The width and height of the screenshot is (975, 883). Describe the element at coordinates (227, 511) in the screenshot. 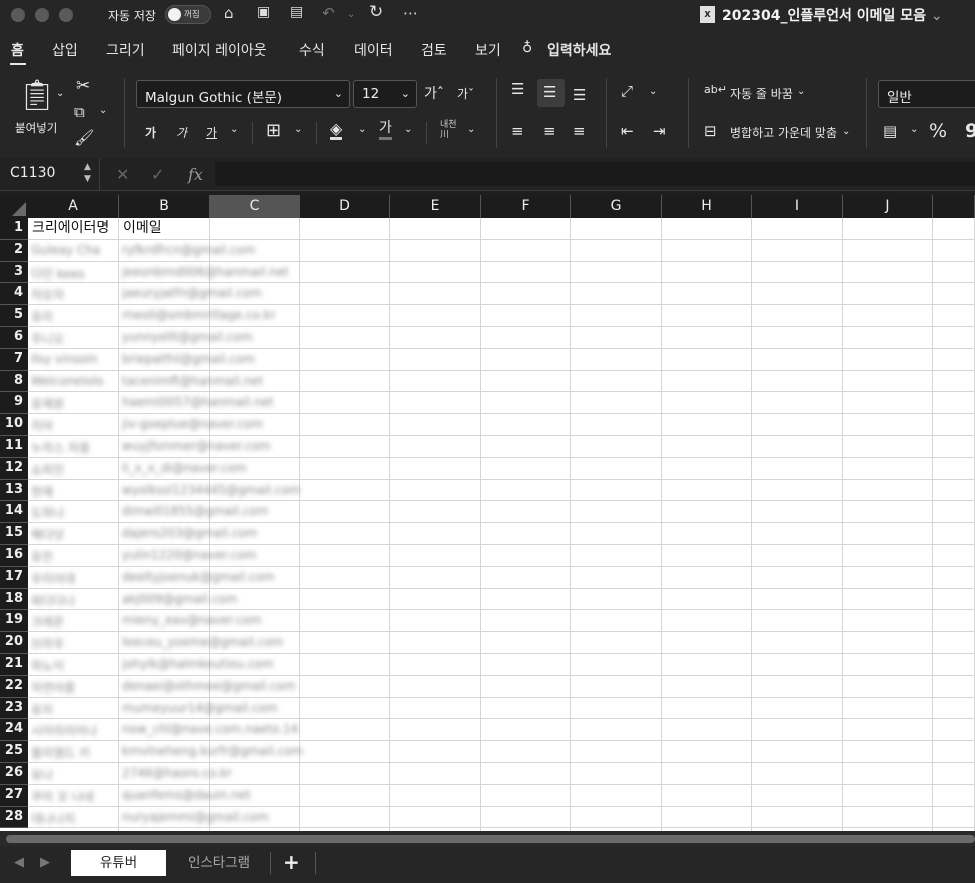

I see `email-cell: dimai01855@gmail.com` at that location.